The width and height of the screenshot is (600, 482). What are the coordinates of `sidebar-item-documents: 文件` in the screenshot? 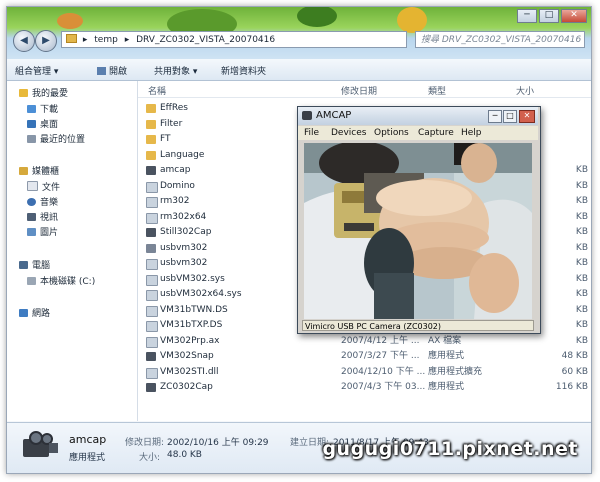 It's located at (43, 188).